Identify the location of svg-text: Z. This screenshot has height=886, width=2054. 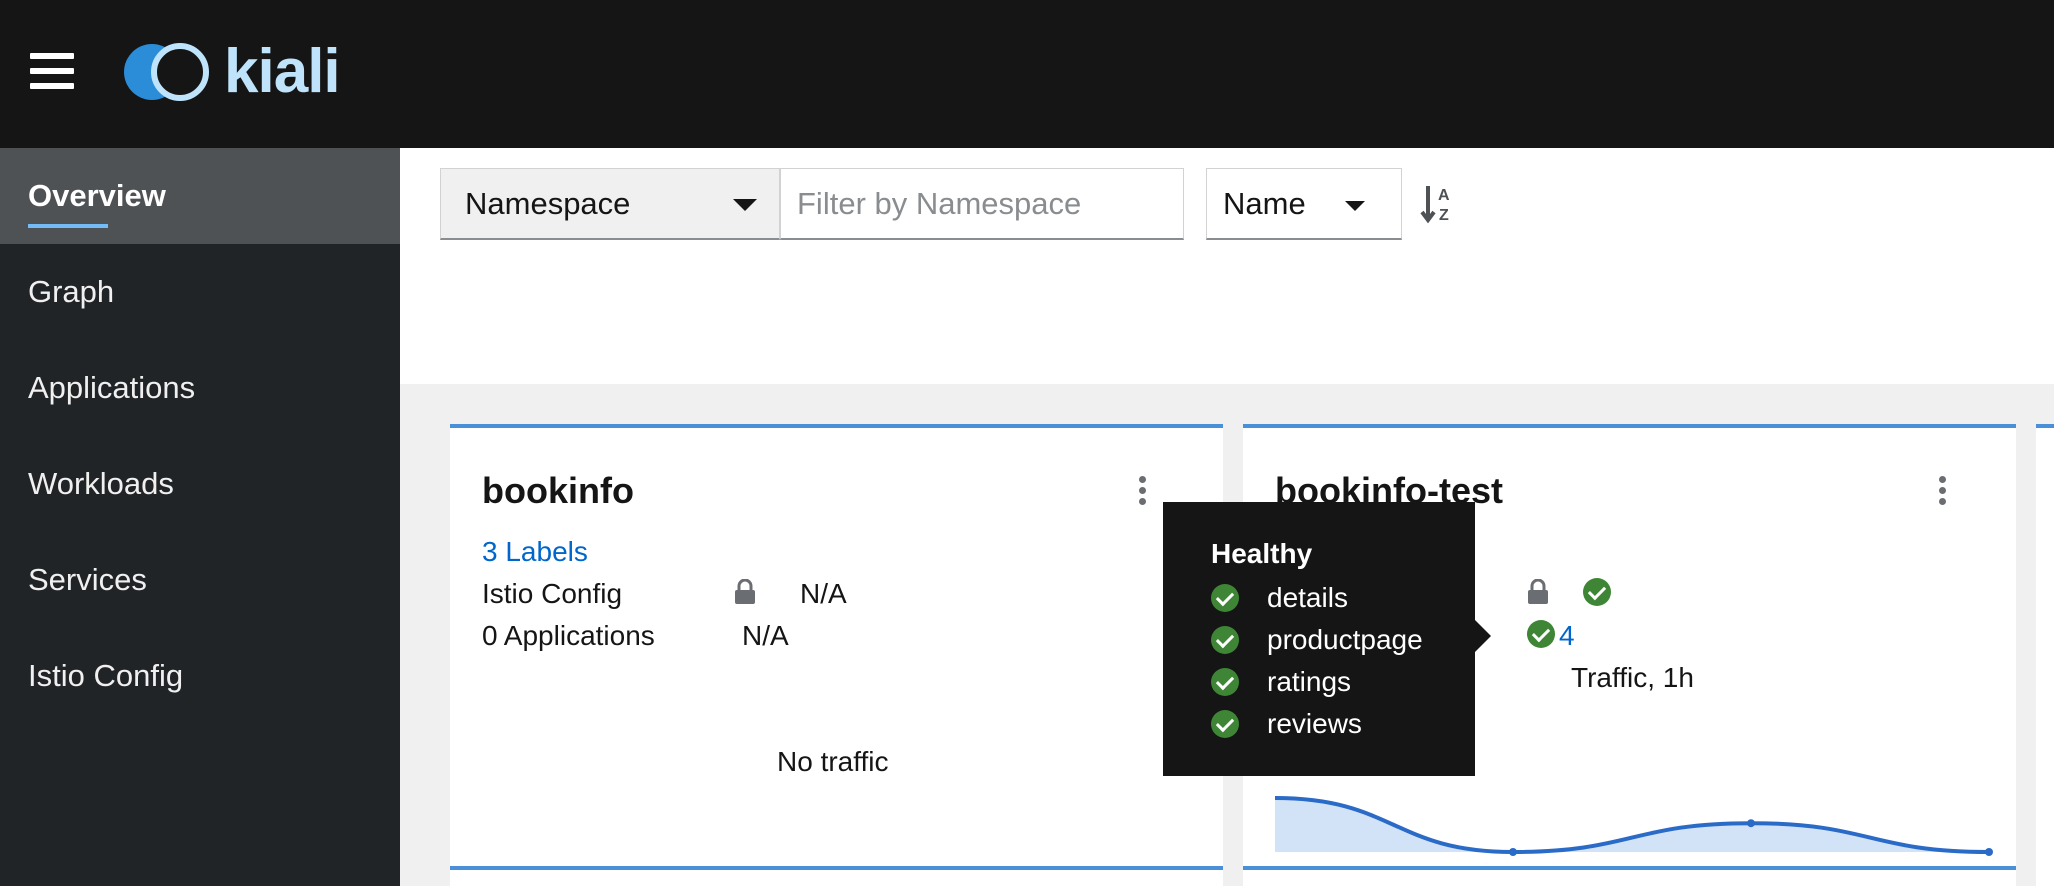
(1444, 215).